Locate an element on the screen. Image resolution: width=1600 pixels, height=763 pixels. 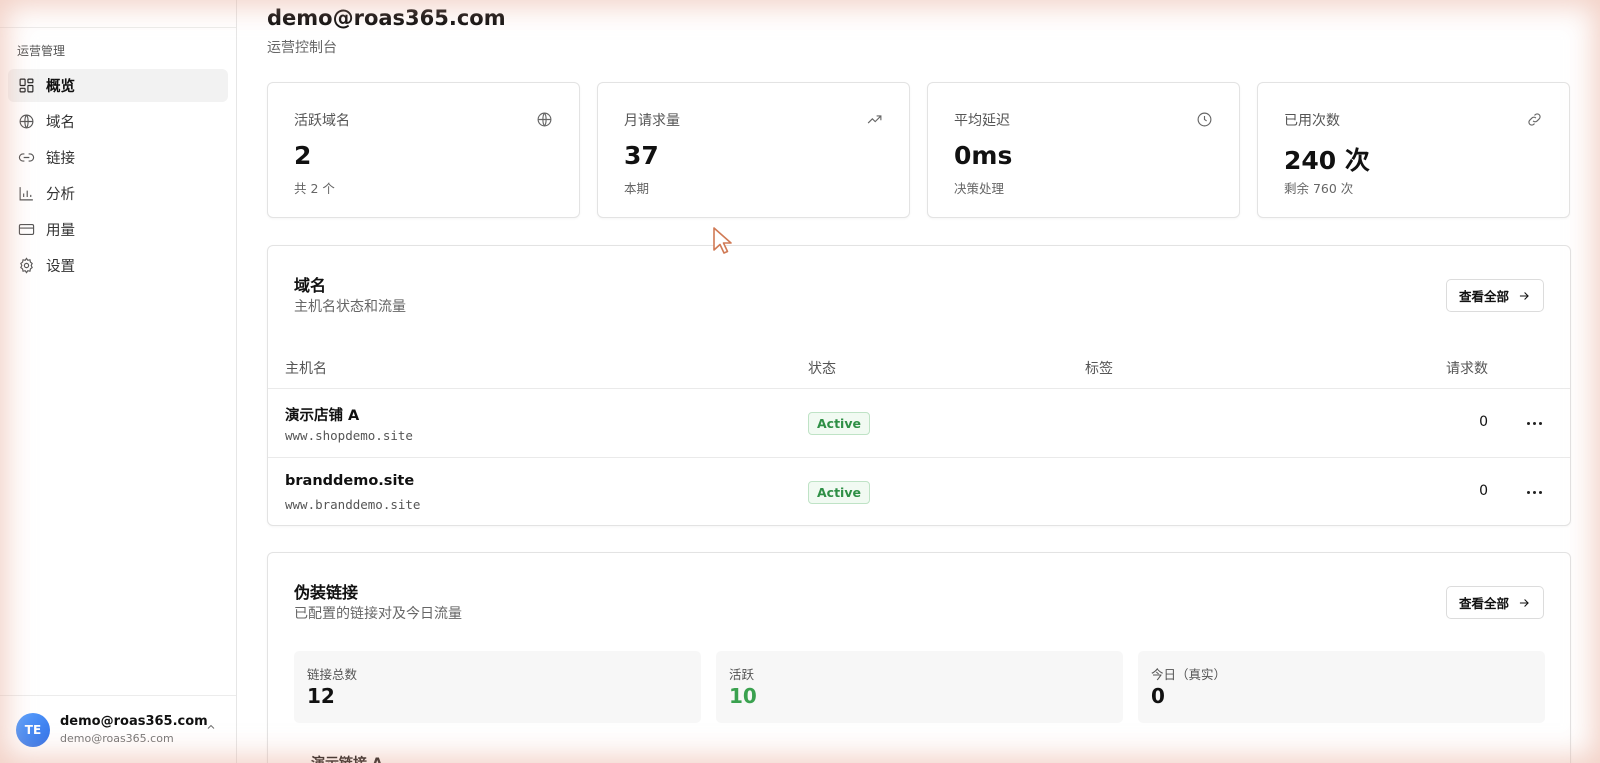
host-address: www.shopdemo.site is located at coordinates (349, 435).